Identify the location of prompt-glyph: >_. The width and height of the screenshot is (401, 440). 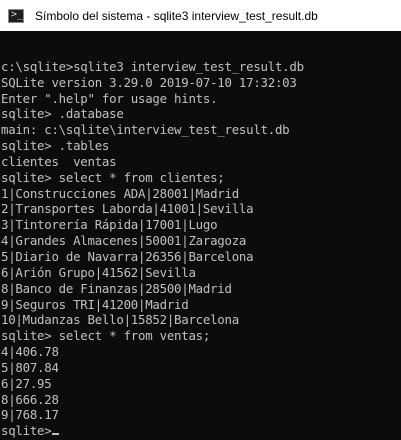
(17, 14).